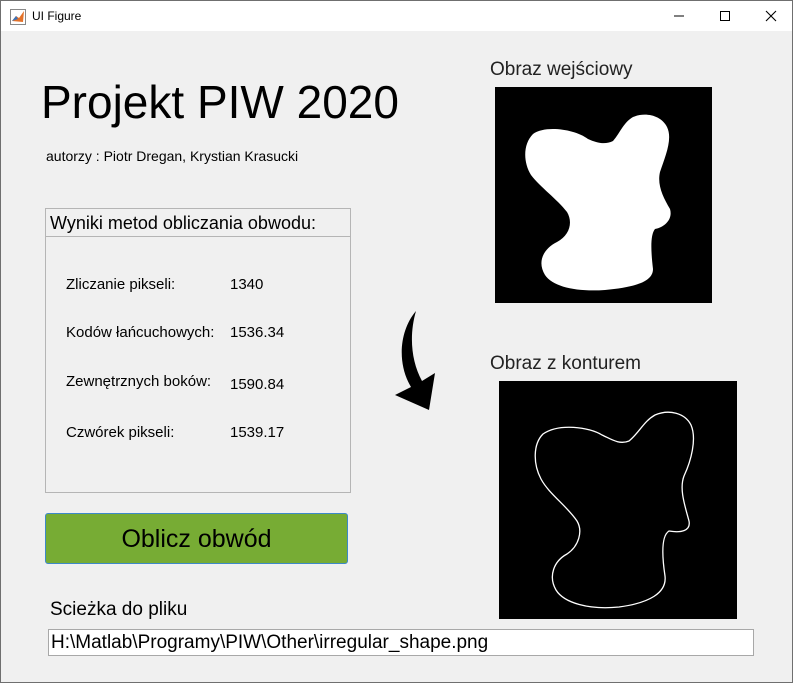 This screenshot has height=683, width=793. I want to click on title-bar: UI Figure, so click(396, 16).